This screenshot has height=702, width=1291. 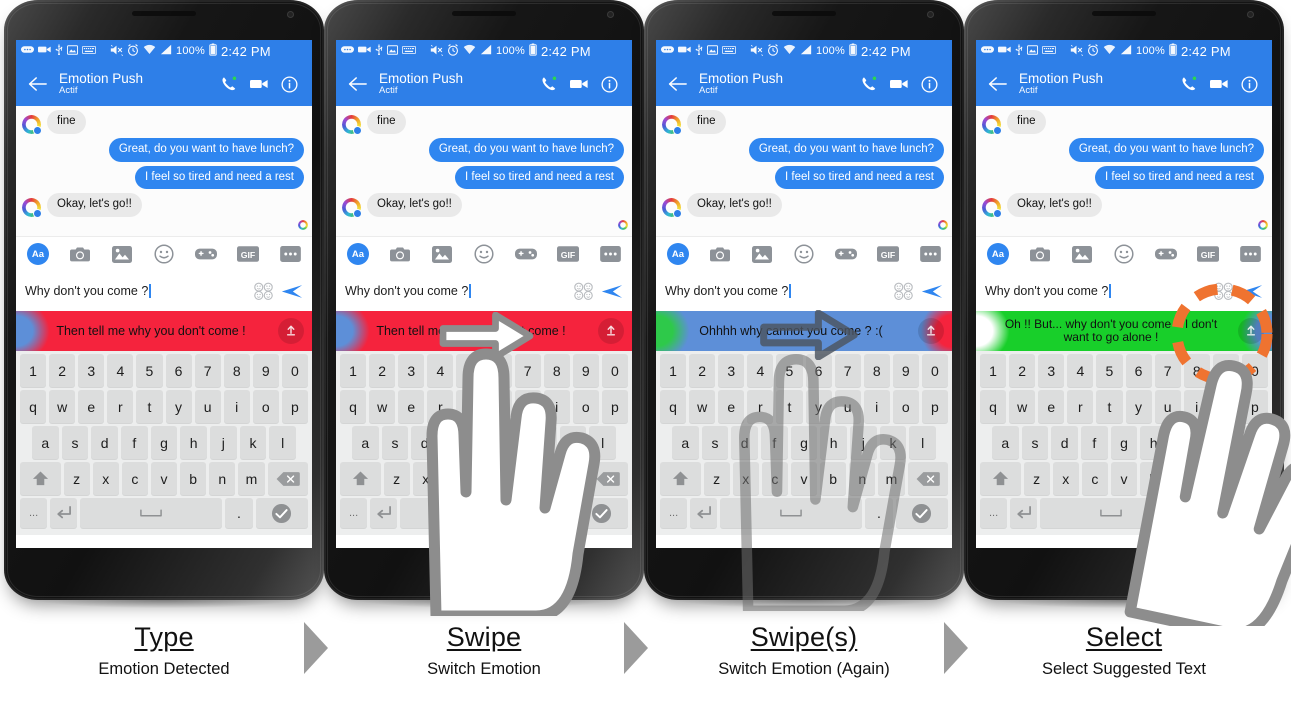 I want to click on done-check-icon, so click(x=1241, y=513).